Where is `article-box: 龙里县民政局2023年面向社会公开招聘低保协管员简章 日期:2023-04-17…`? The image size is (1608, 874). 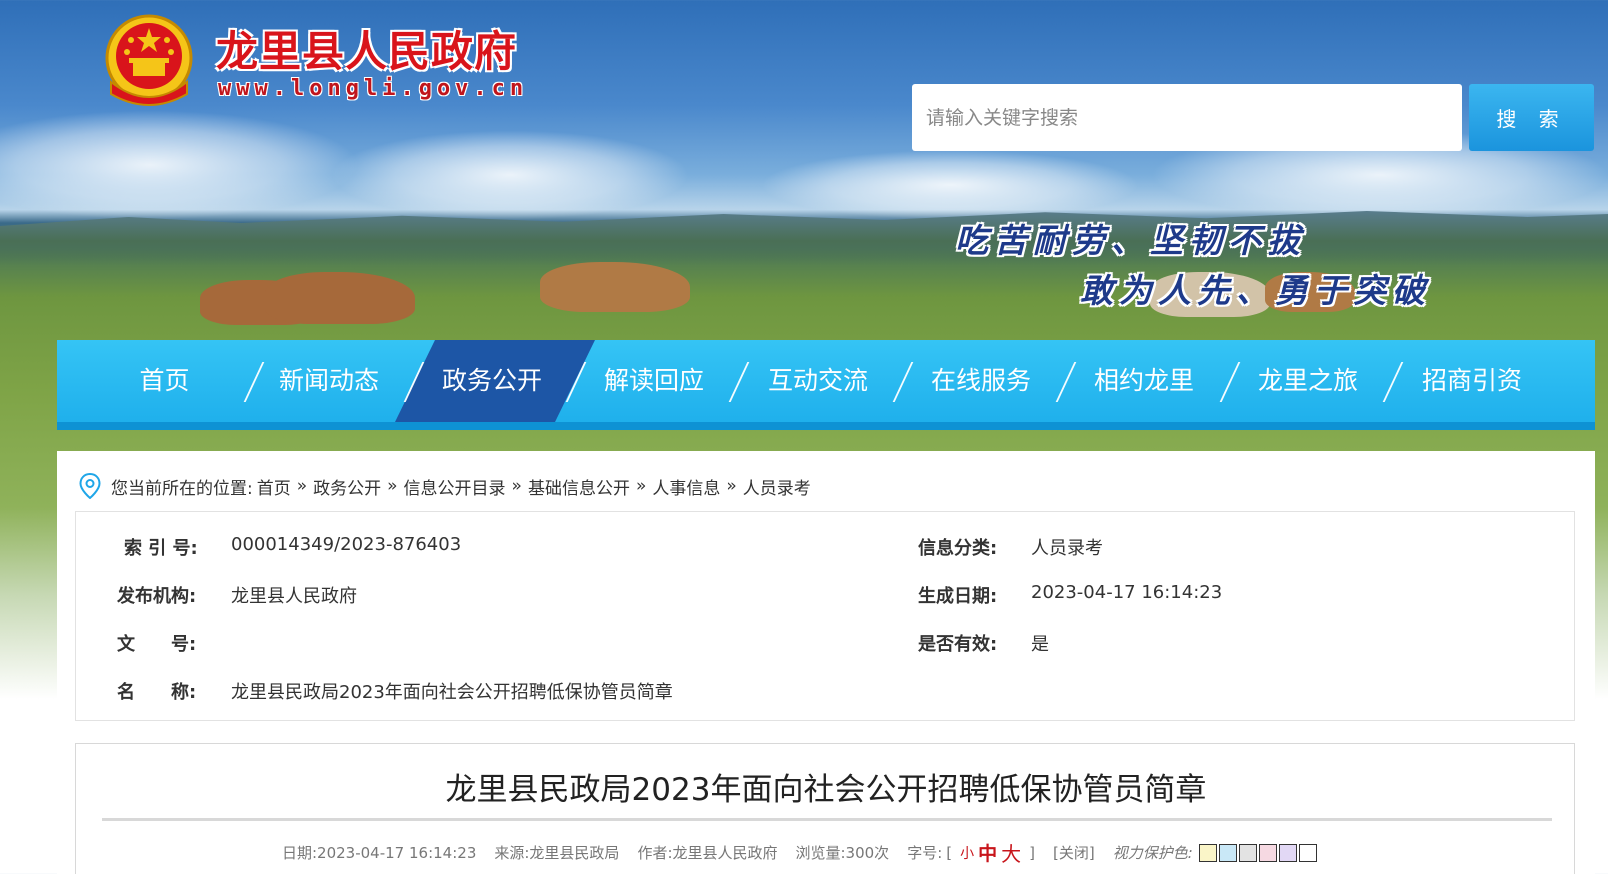
article-box: 龙里县民政局2023年面向社会公开招聘低保协管员简章 日期:2023-04-17… is located at coordinates (825, 808).